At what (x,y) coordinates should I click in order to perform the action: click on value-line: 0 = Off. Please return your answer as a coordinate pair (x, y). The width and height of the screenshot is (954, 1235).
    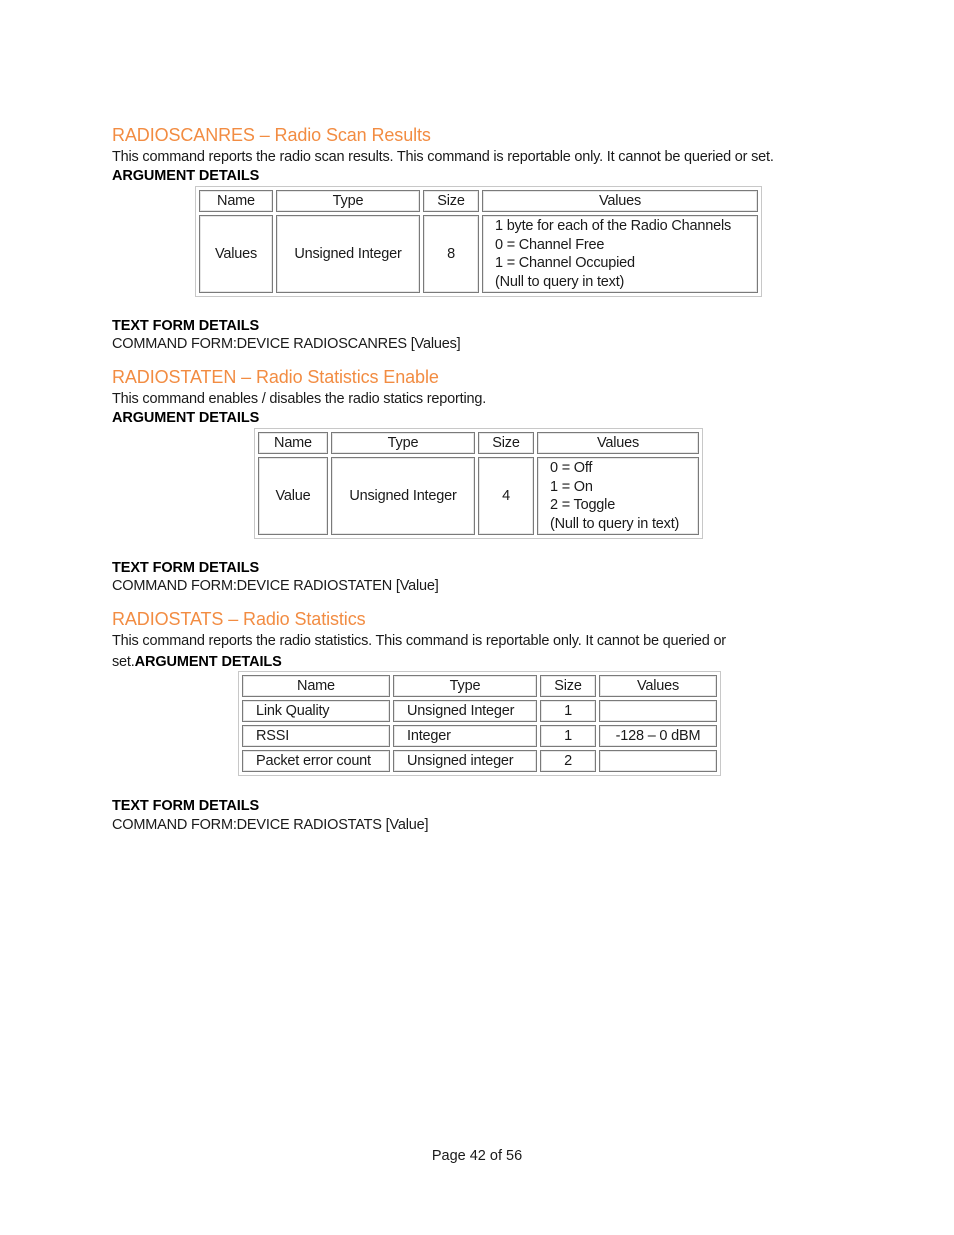
    Looking at the image, I should click on (571, 468).